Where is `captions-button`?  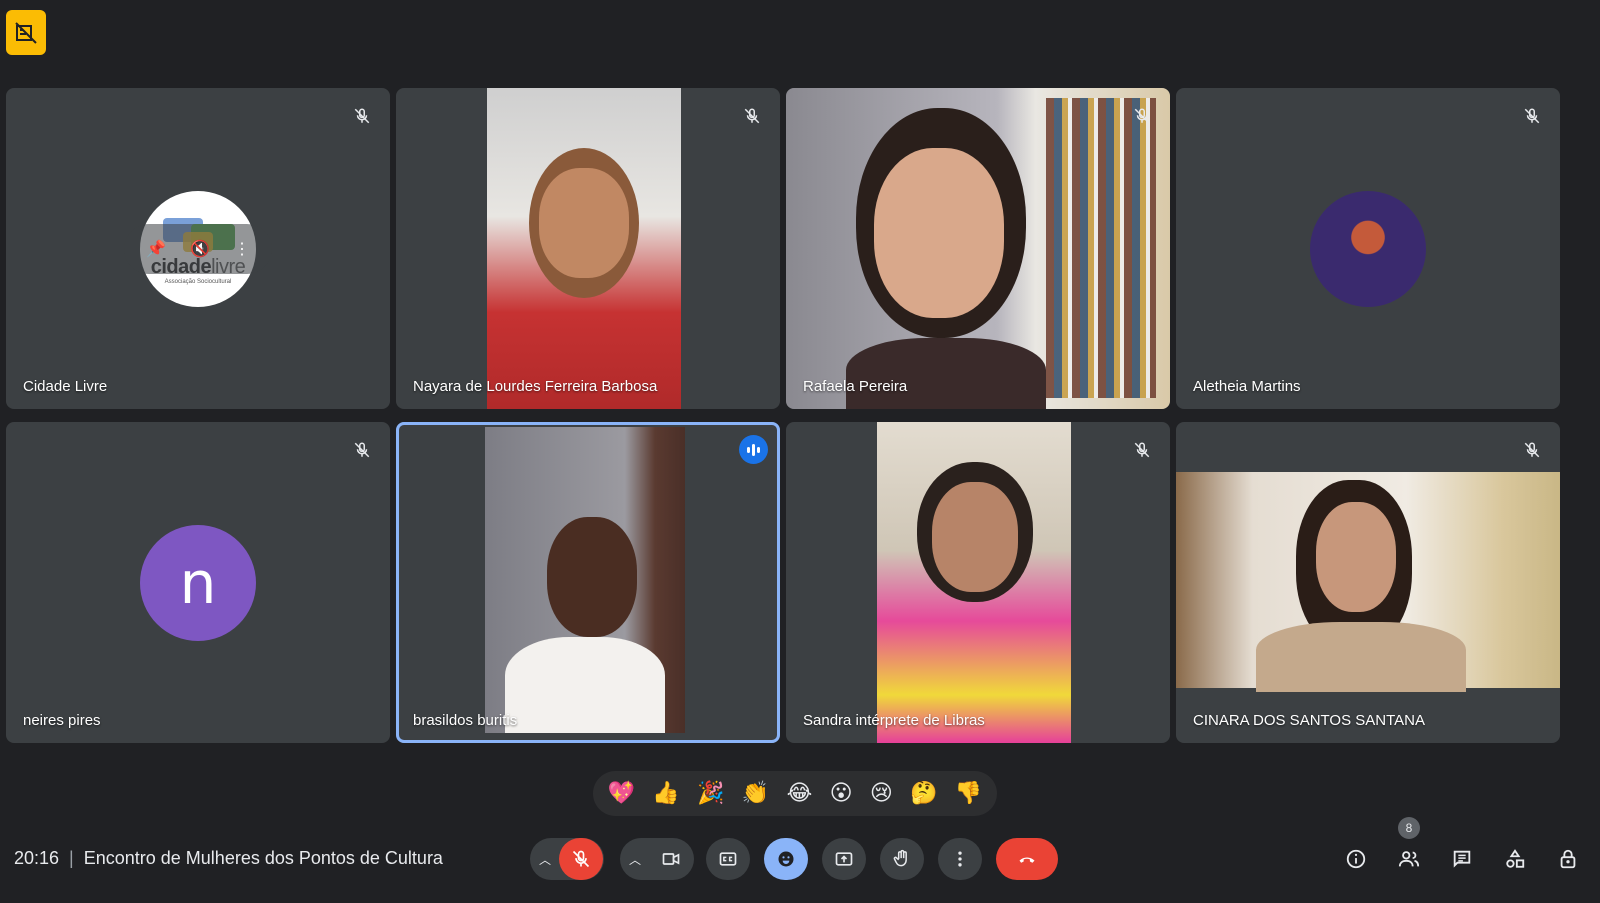 captions-button is located at coordinates (728, 859).